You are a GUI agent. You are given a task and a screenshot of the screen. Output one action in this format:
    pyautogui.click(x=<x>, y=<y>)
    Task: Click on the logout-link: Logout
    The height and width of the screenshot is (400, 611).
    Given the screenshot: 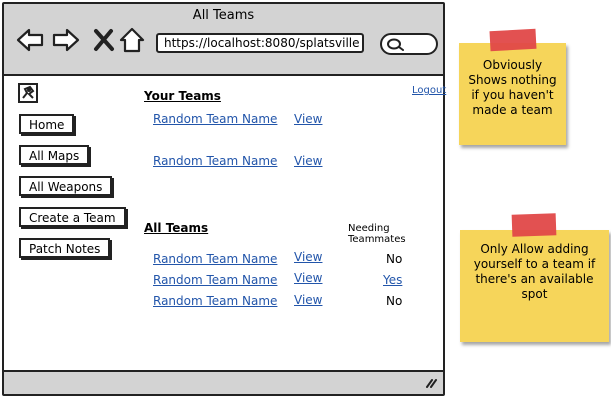 What is the action you would take?
    pyautogui.click(x=429, y=90)
    